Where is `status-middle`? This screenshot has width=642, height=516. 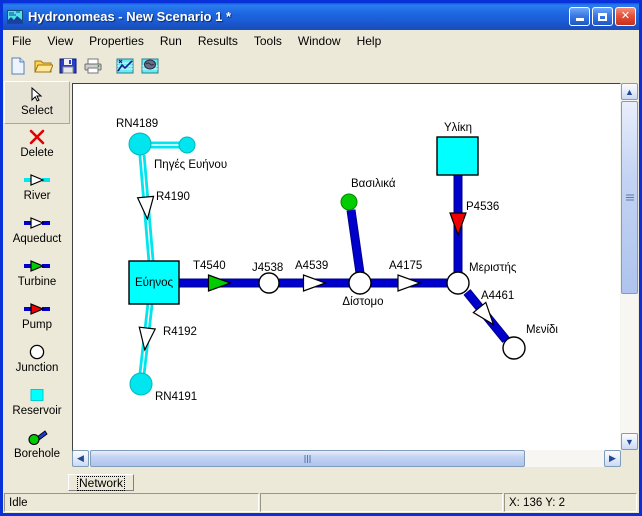 status-middle is located at coordinates (381, 502).